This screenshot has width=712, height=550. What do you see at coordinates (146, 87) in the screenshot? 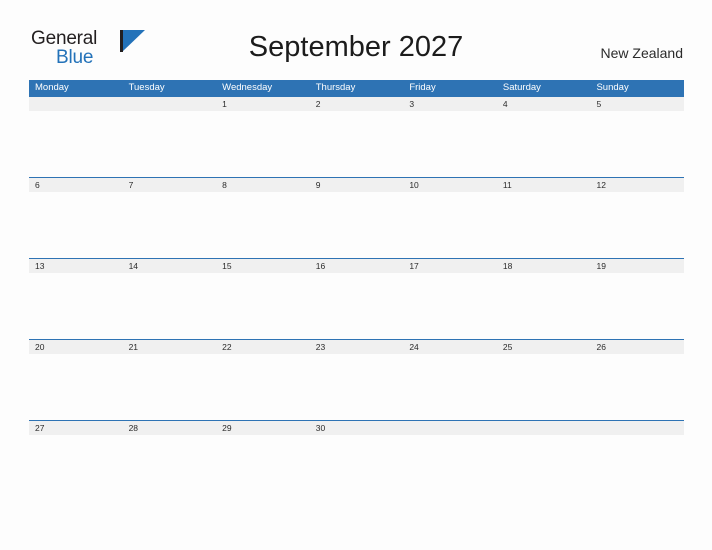
I see `weekday-header-tuesday: Tuesday` at bounding box center [146, 87].